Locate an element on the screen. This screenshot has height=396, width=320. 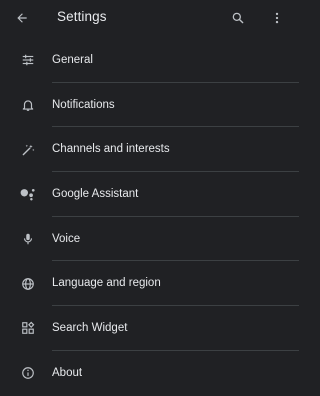
settings-item-channels-and-interests: Channels and interests is located at coordinates (149, 150).